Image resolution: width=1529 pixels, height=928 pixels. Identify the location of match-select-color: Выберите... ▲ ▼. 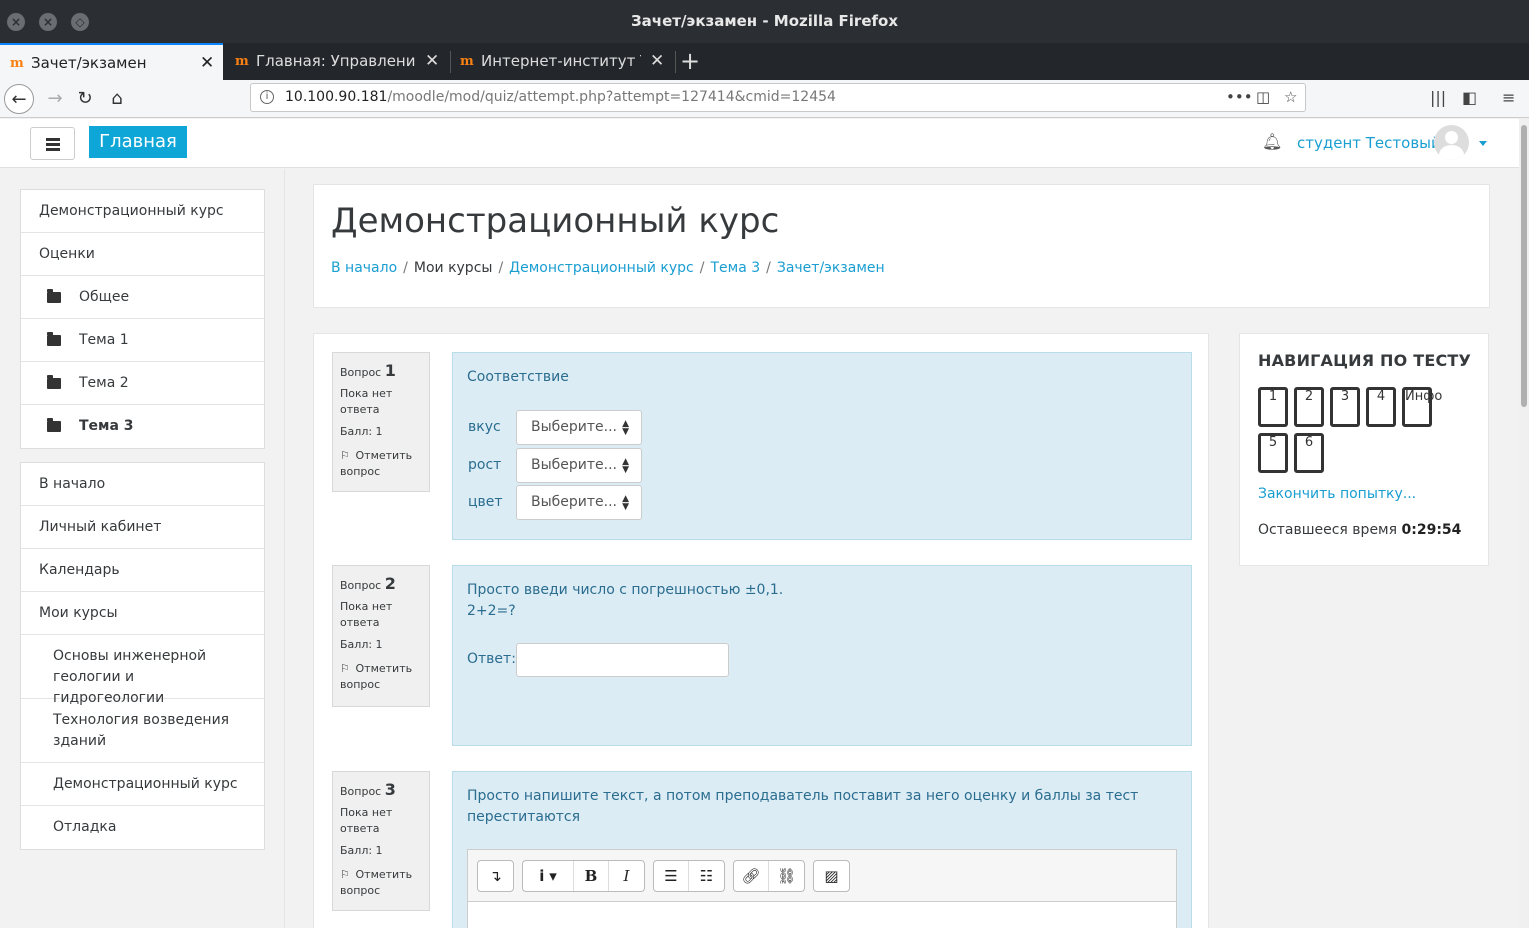
(579, 502).